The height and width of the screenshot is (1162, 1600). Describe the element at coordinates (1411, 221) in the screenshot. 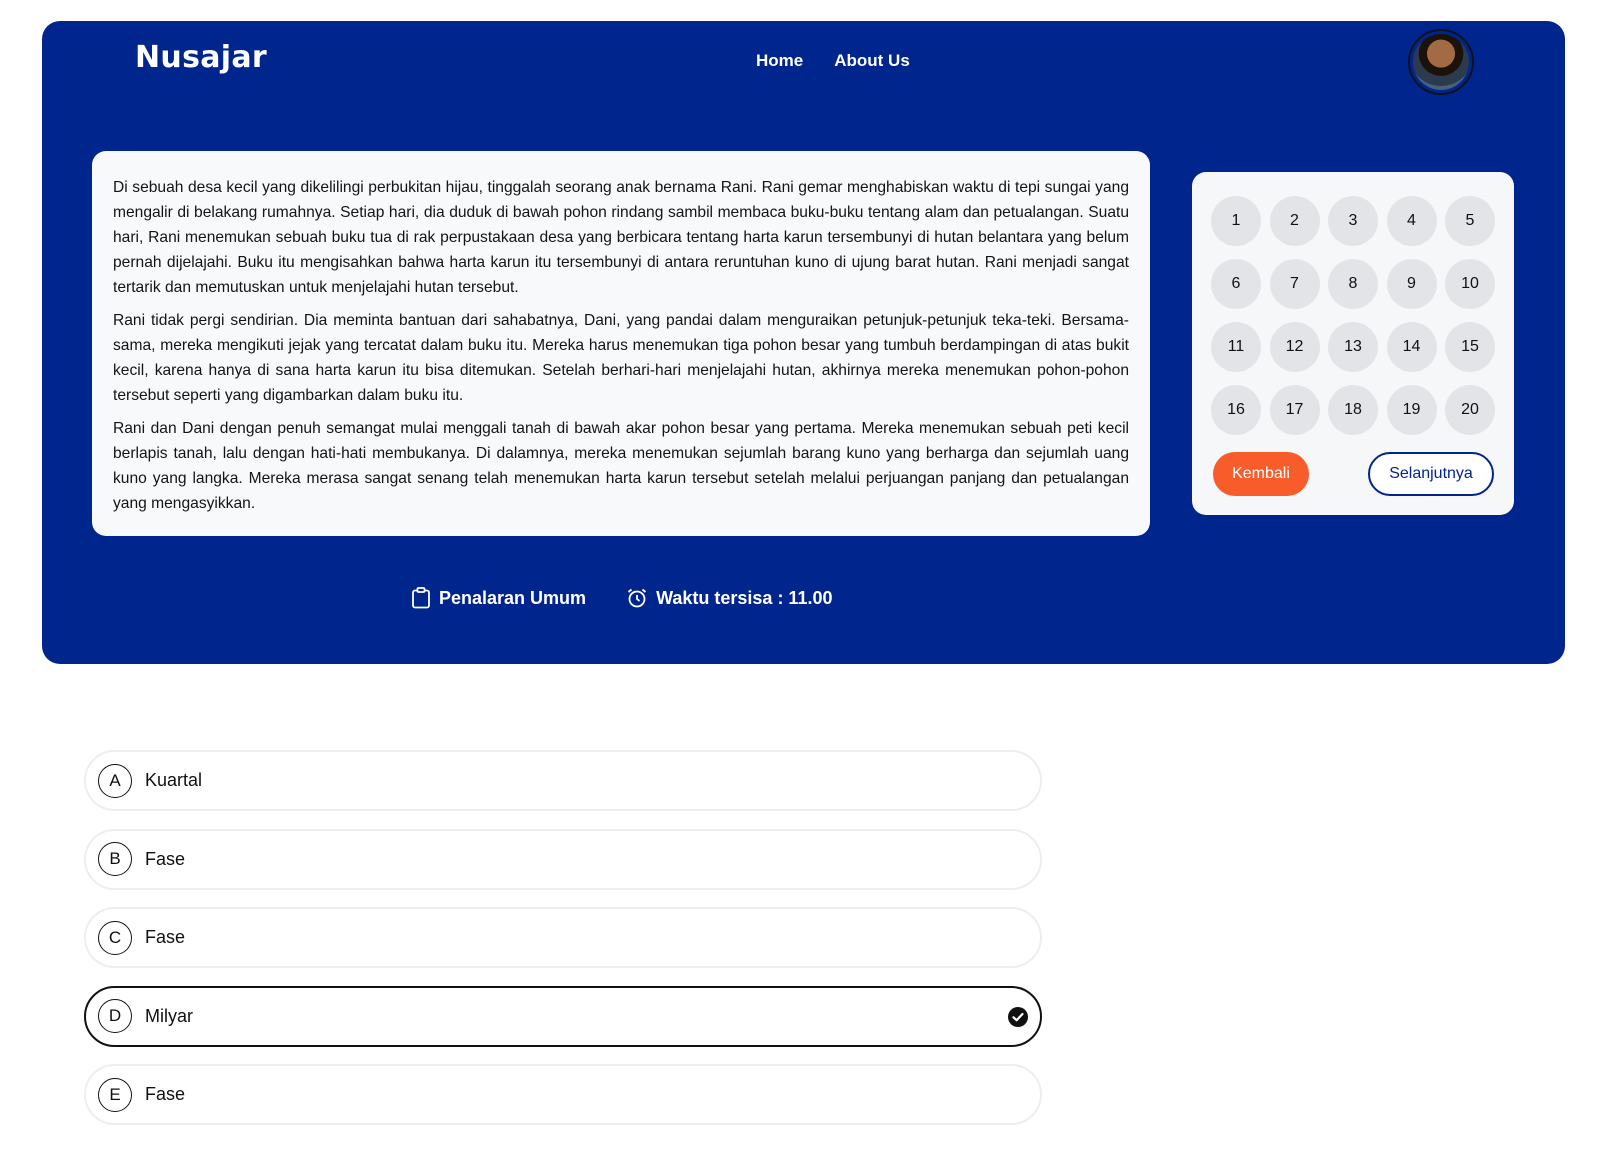

I see `question-number-button: 4` at that location.